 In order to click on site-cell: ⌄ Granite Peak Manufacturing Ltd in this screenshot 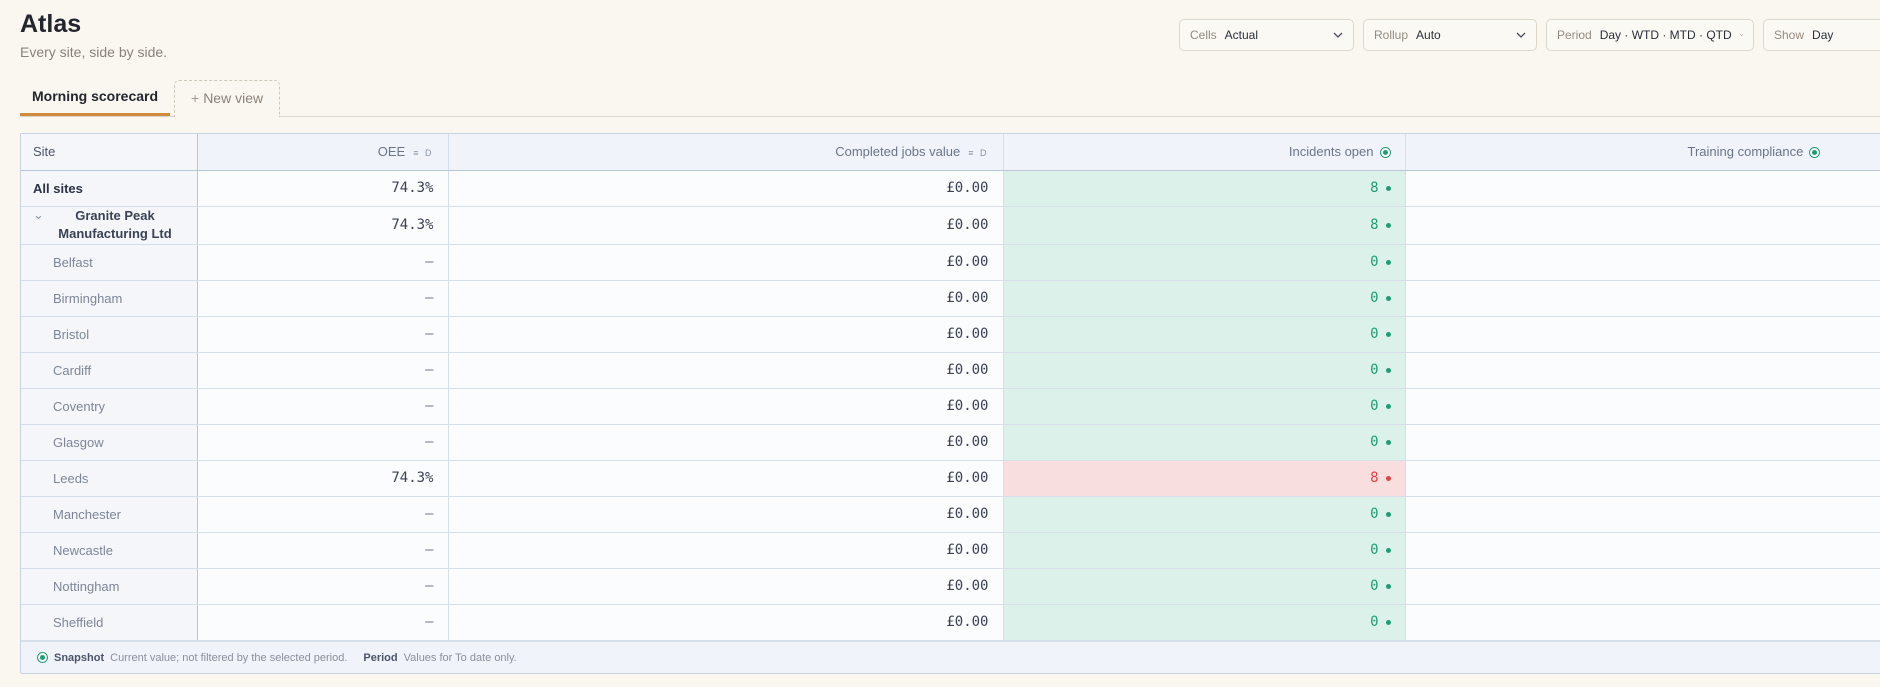, I will do `click(109, 225)`.